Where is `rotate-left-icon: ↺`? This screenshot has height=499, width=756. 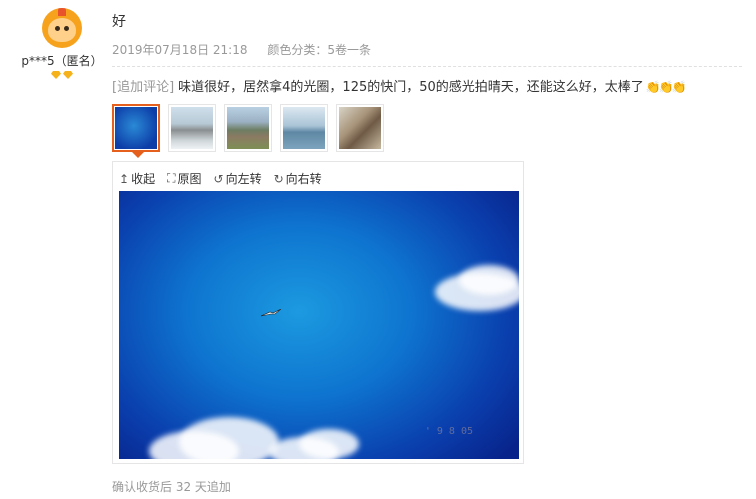
rotate-left-icon: ↺ is located at coordinates (218, 178).